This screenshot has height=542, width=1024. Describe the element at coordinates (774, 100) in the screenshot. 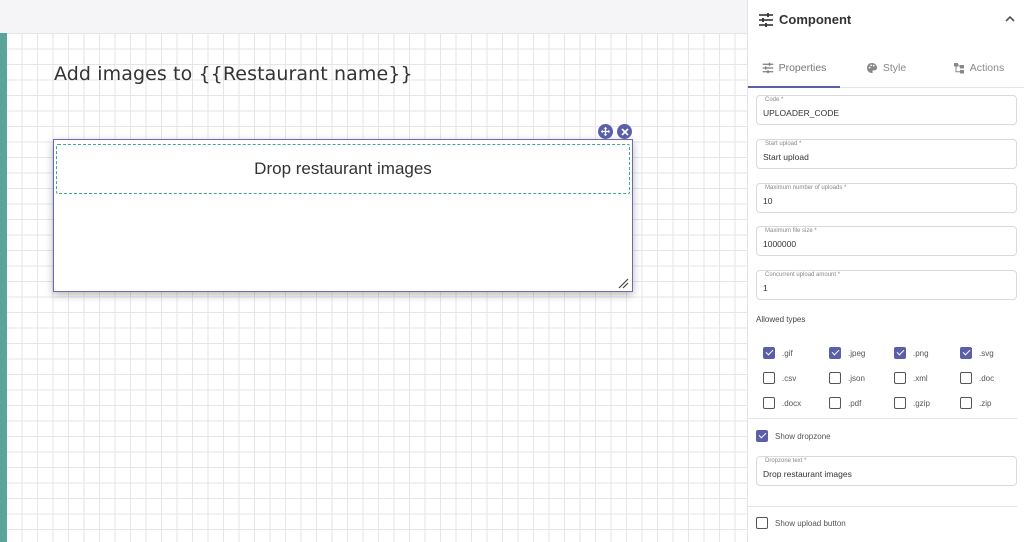

I see `code-label: Code *` at that location.